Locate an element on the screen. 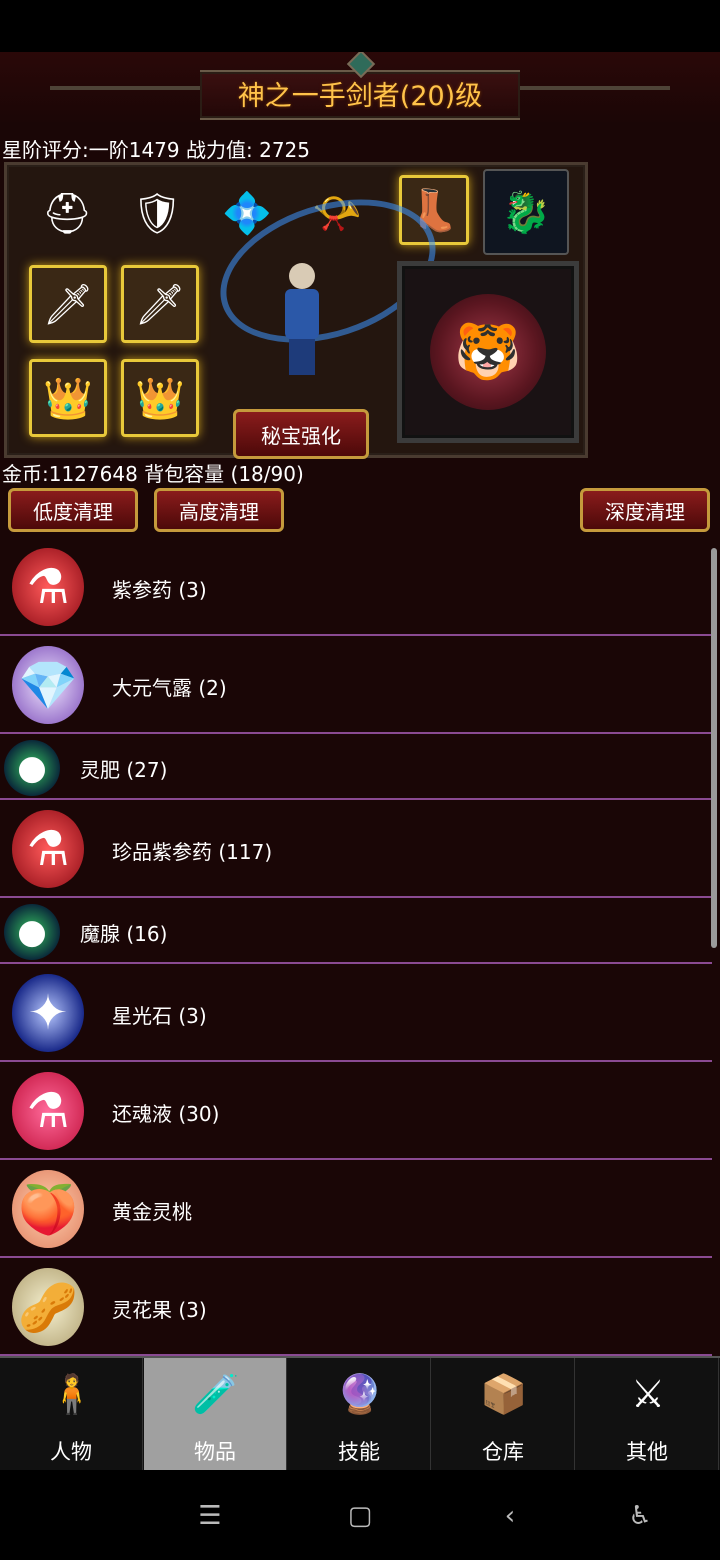 Image resolution: width=720 pixels, height=1560 pixels. weapon-slot-1: 🗡 is located at coordinates (68, 304).